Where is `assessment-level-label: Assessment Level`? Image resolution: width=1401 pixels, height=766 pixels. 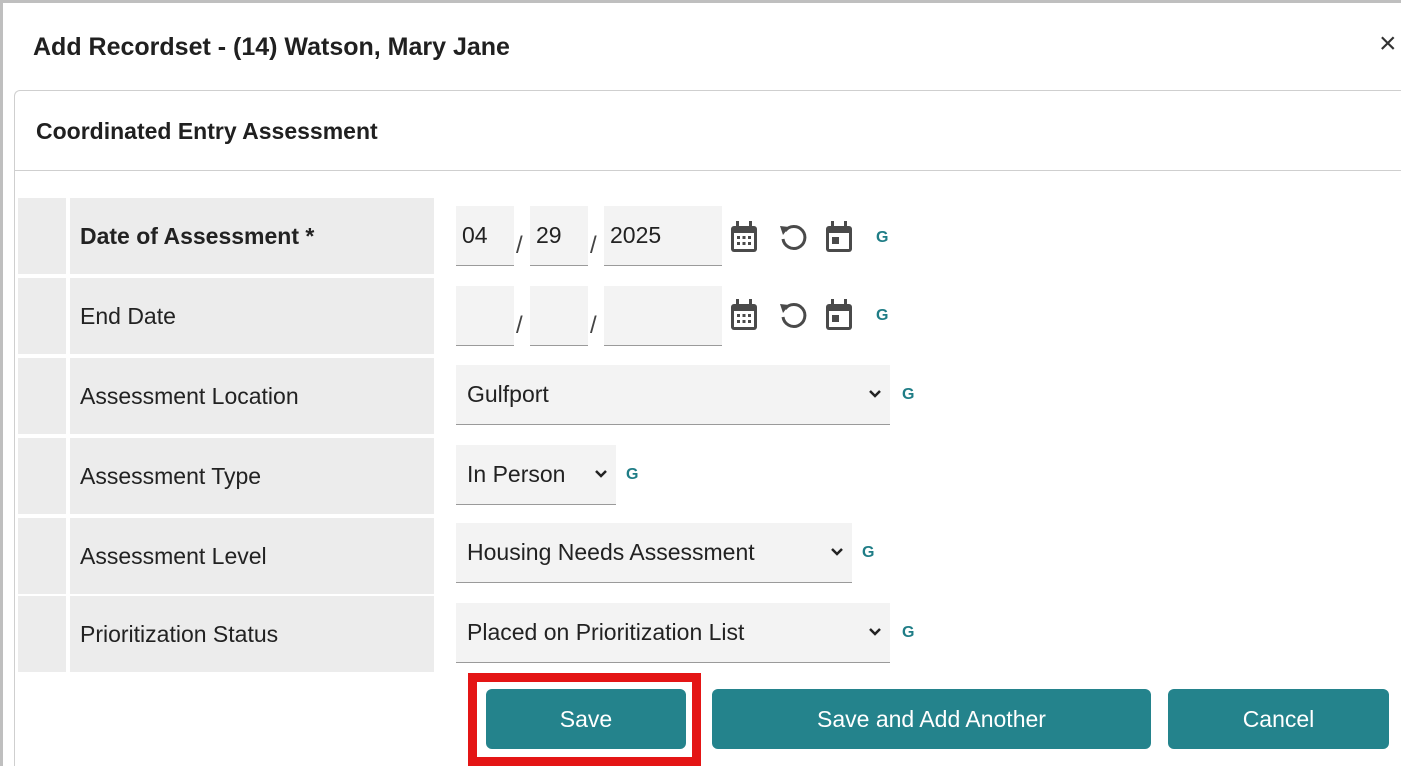 assessment-level-label: Assessment Level is located at coordinates (252, 556).